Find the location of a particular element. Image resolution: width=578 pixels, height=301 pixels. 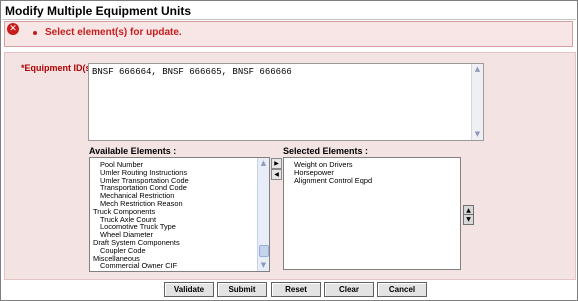

scroll-down-arrow-icon: ▼ is located at coordinates (477, 134).